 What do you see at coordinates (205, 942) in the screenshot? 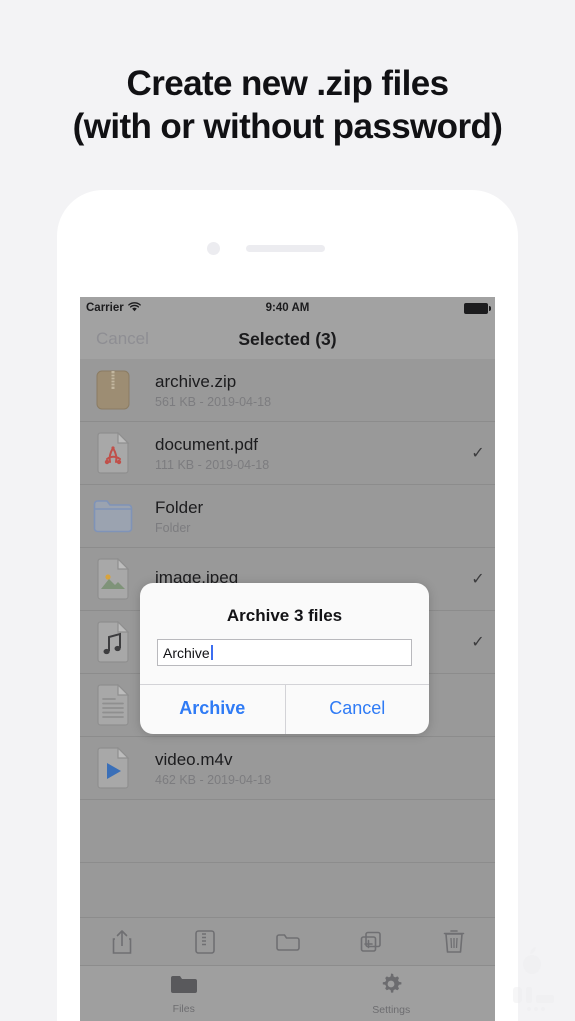
I see `zip-compress-icon` at bounding box center [205, 942].